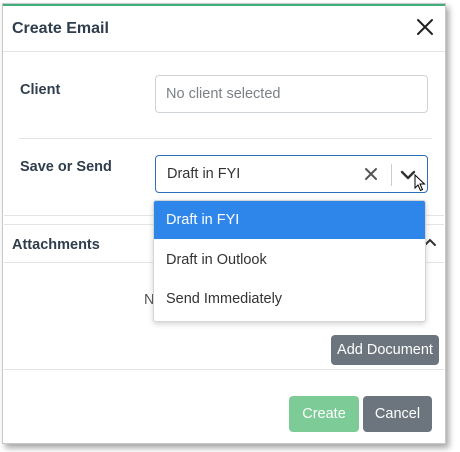 Image resolution: width=460 pixels, height=452 pixels. Describe the element at coordinates (66, 167) in the screenshot. I see `save-or-send-label: Save or Send` at that location.